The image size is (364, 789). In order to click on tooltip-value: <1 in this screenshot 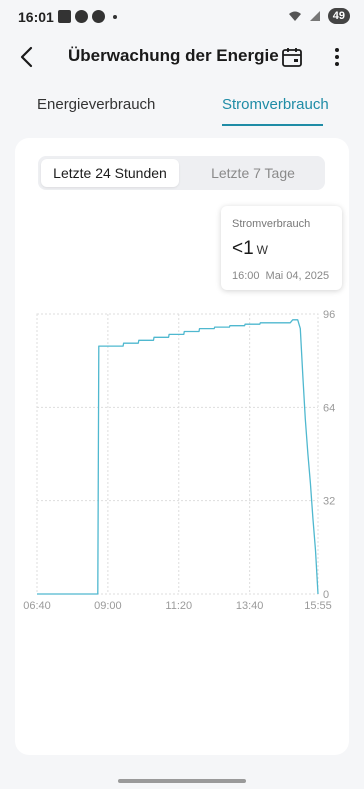, I will do `click(243, 248)`.